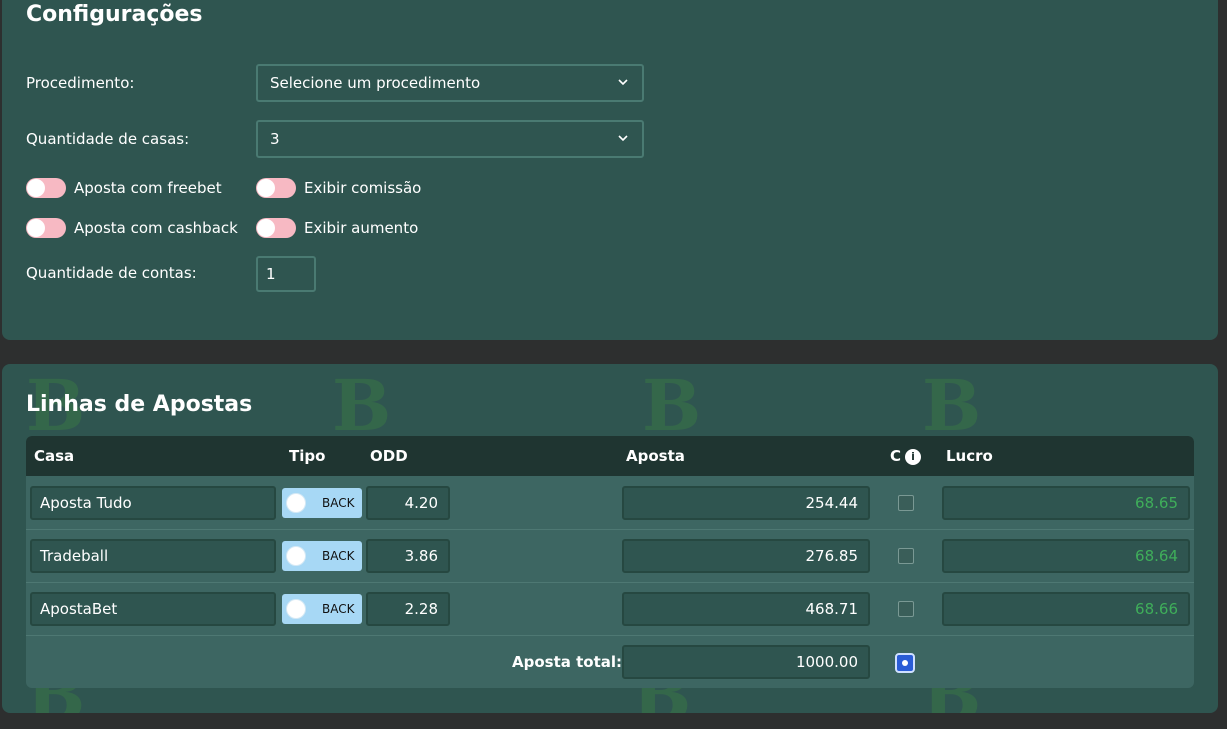 This screenshot has height=729, width=1227. I want to click on header-lucro: Lucro, so click(969, 456).